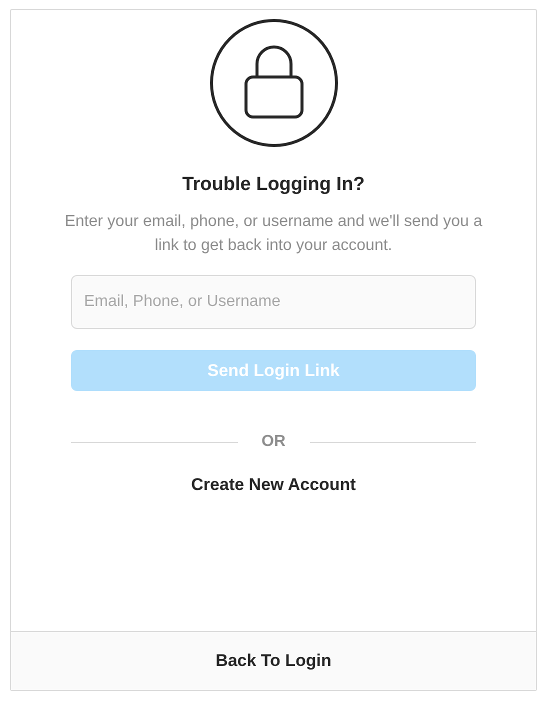 This screenshot has height=701, width=545. I want to click on lock-icon, so click(273, 83).